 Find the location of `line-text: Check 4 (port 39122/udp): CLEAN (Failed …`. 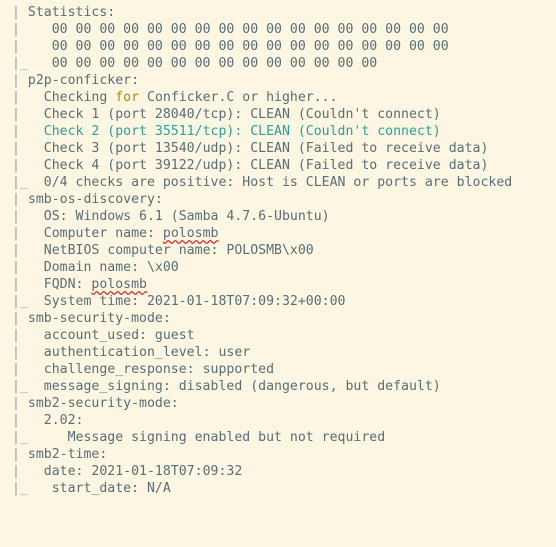

line-text: Check 4 (port 39122/udp): CLEAN (Failed … is located at coordinates (254, 165).